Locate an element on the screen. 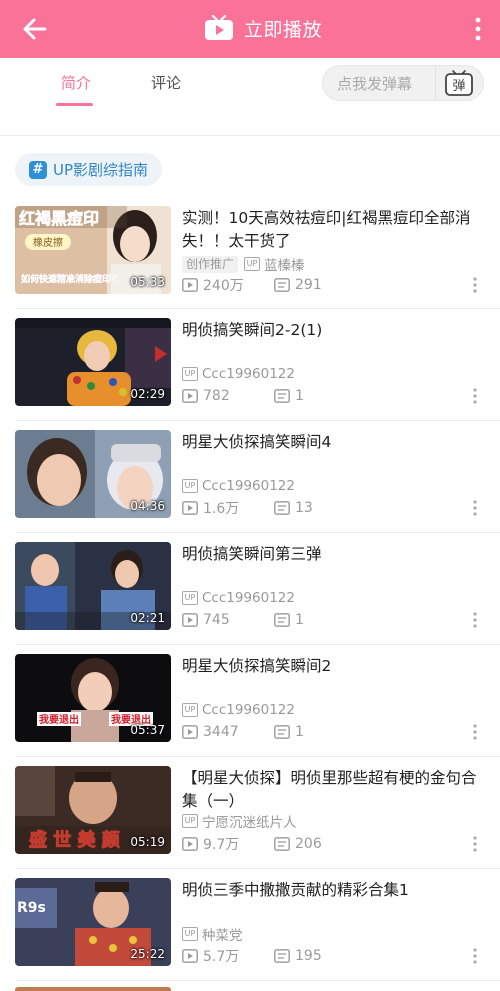  channel-chip-label: UP影剧综指南 is located at coordinates (101, 170).